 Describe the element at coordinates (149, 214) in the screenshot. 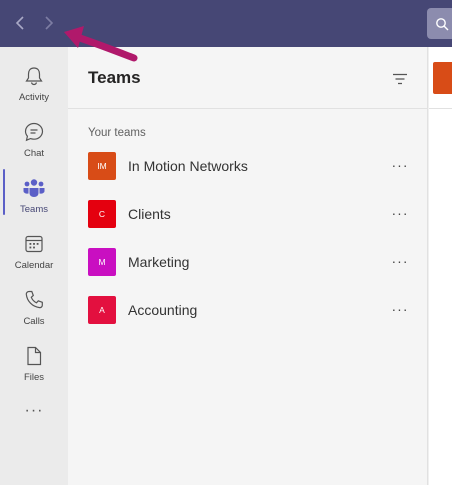

I see `team-name: Clients` at that location.